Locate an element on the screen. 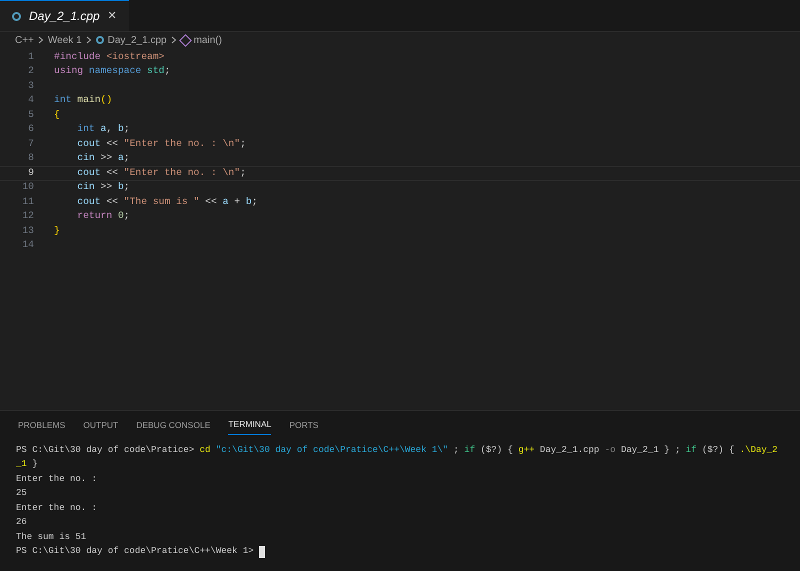 The width and height of the screenshot is (800, 571). editor-tab: Day_2_1.cpp ✕ is located at coordinates (64, 15).